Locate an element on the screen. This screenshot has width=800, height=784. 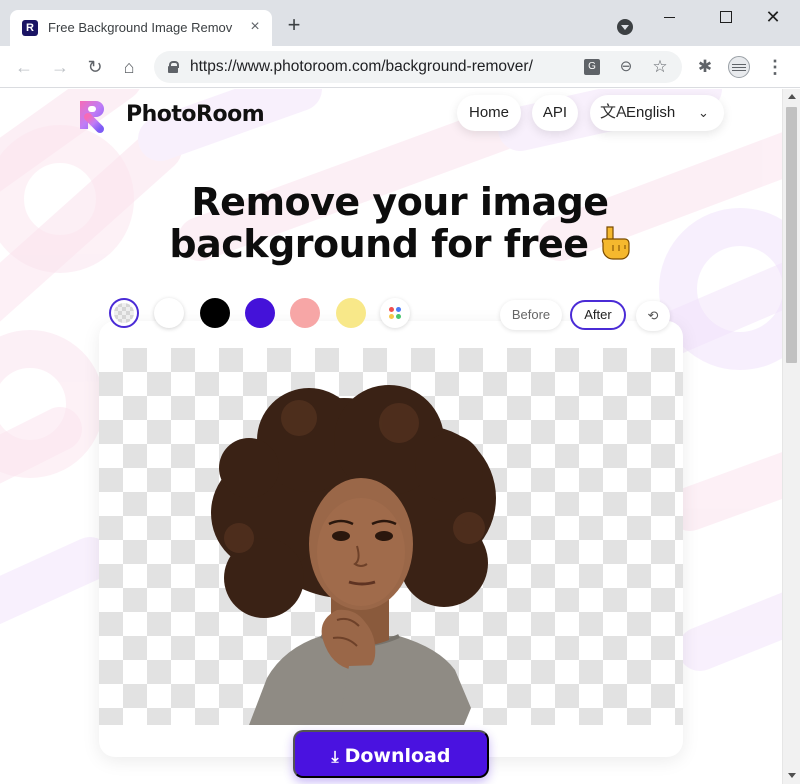
page-headline: Remove your image background for free is located at coordinates (400, 223).